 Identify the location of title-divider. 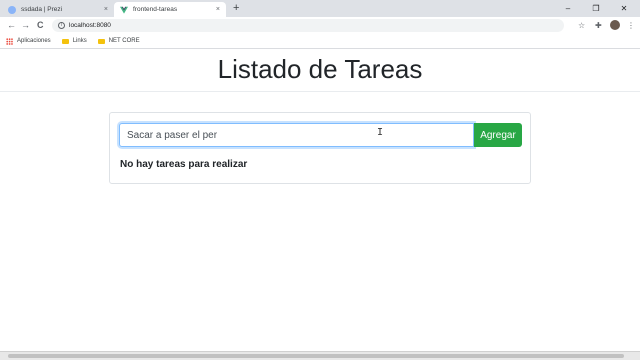
(320, 91).